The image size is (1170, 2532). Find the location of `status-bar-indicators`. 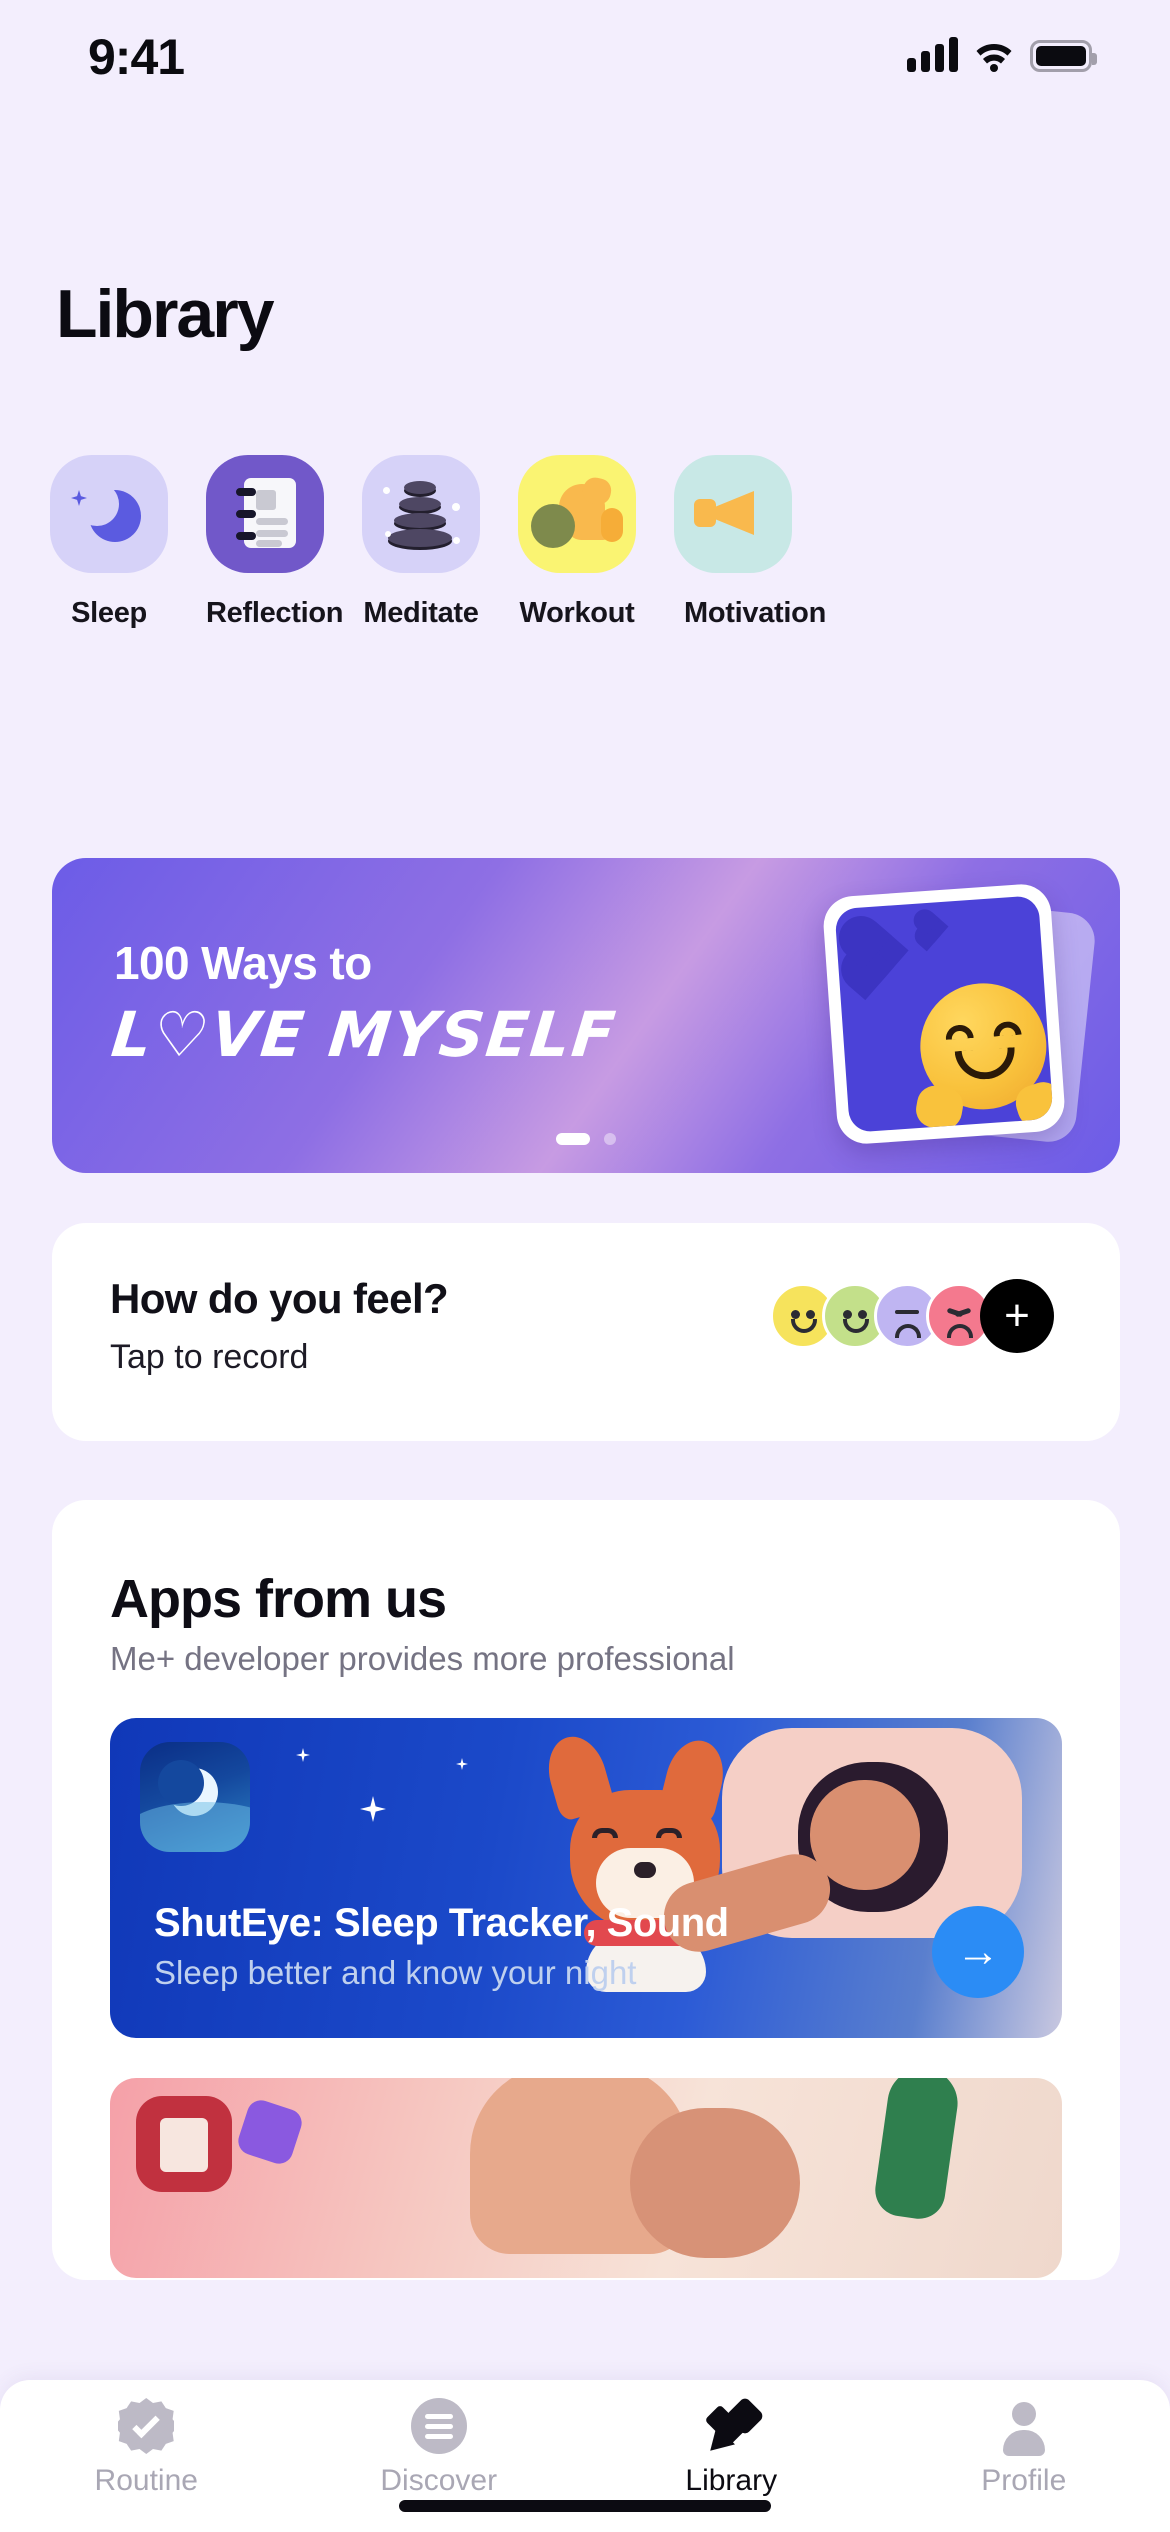

status-bar-indicators is located at coordinates (1002, 54).